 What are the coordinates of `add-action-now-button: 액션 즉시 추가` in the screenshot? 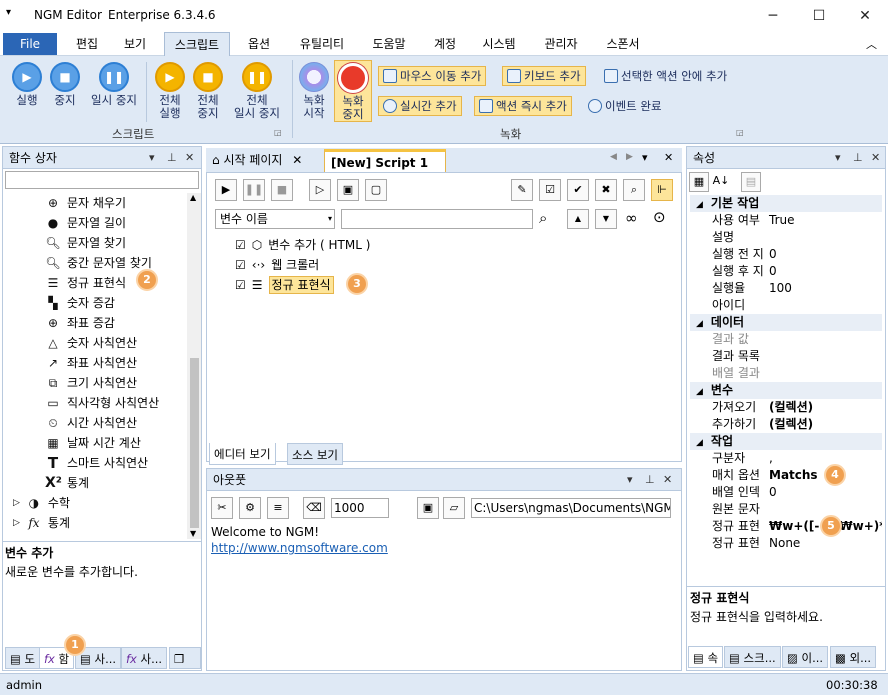 It's located at (523, 106).